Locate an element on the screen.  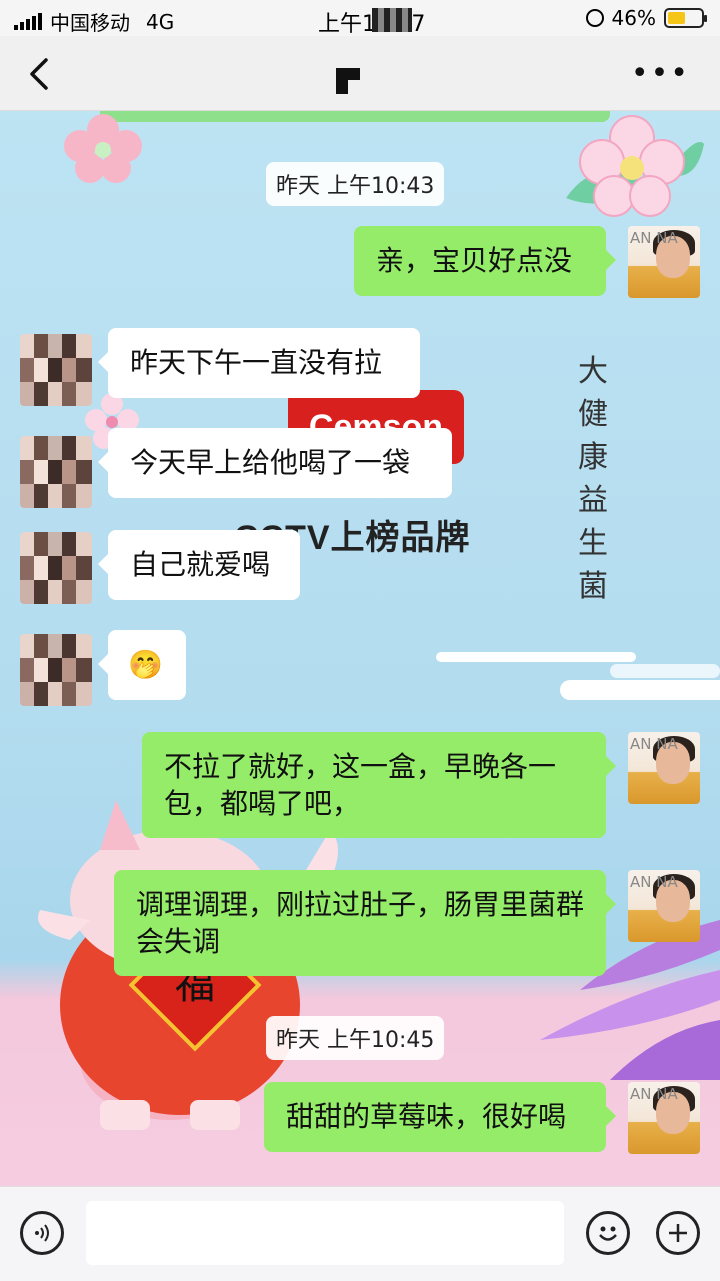
message-bubble-received: 昨天下午一直没有拉 is located at coordinates (259, 363).